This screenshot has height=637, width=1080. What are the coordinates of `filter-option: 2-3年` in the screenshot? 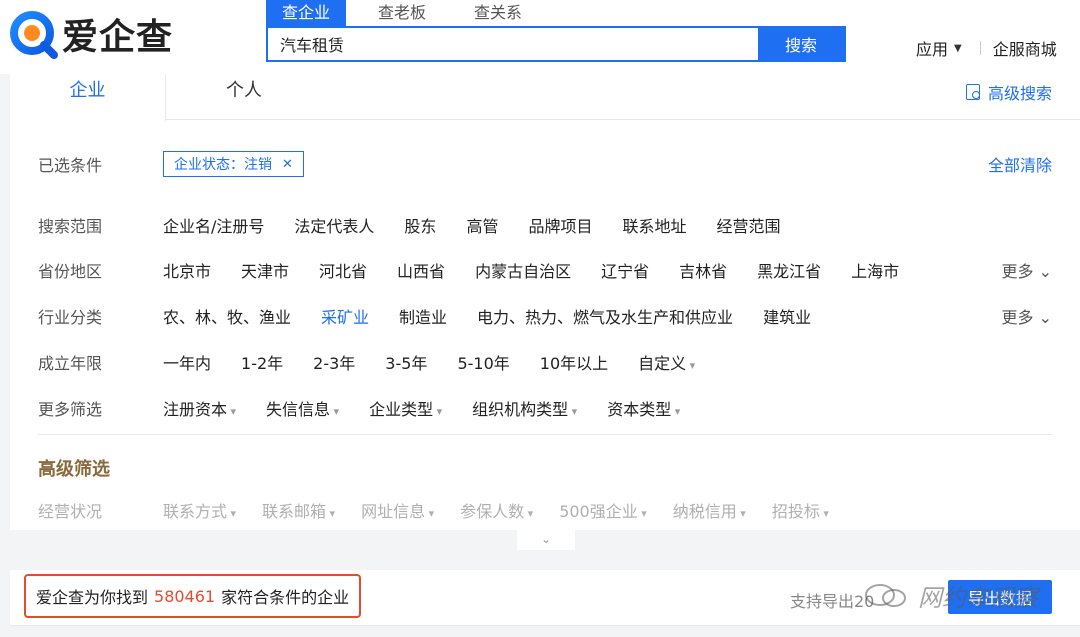 It's located at (334, 362).